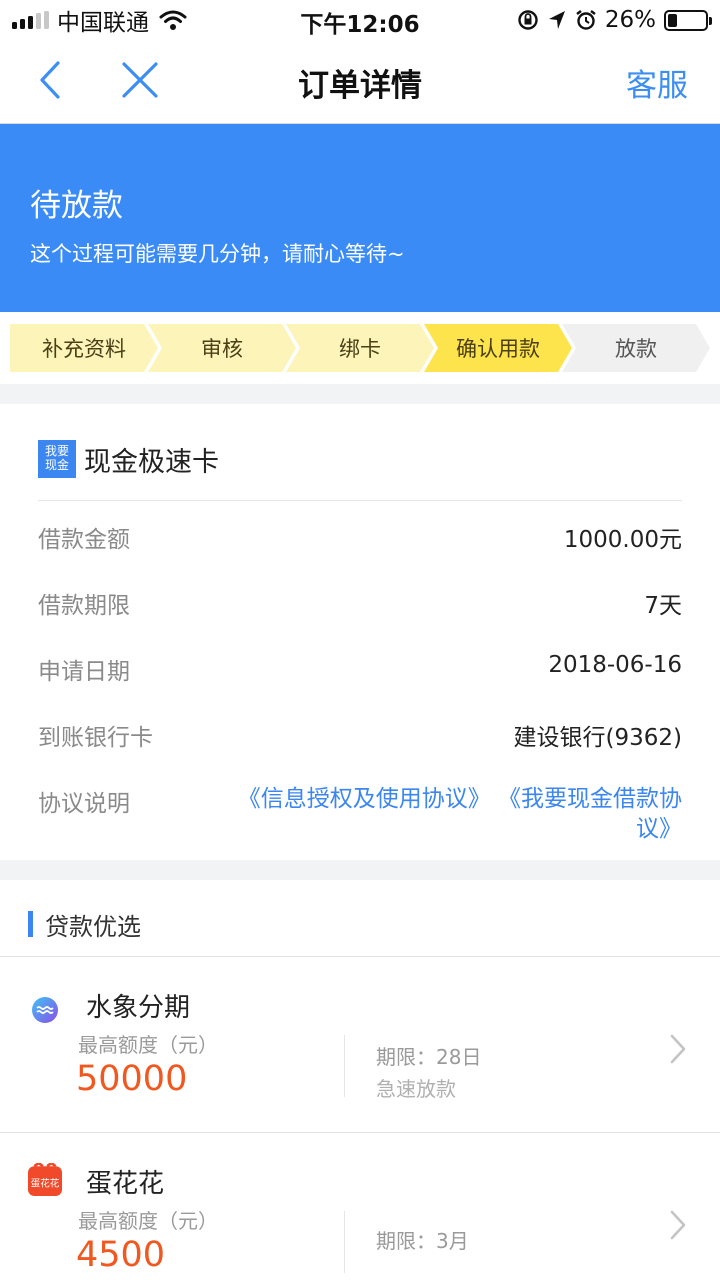 Image resolution: width=720 pixels, height=1280 pixels. Describe the element at coordinates (57, 459) in the screenshot. I see `product-logo: 我要 现金` at that location.